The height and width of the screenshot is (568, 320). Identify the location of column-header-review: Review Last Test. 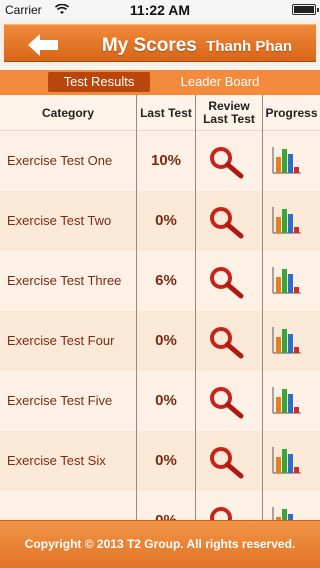
(229, 113).